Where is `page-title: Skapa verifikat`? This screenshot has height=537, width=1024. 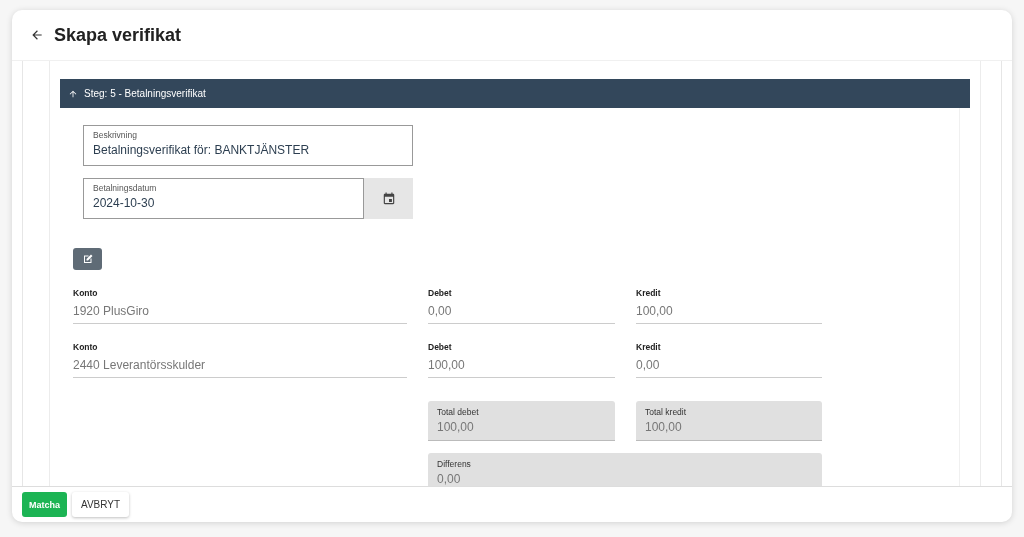 page-title: Skapa verifikat is located at coordinates (118, 35).